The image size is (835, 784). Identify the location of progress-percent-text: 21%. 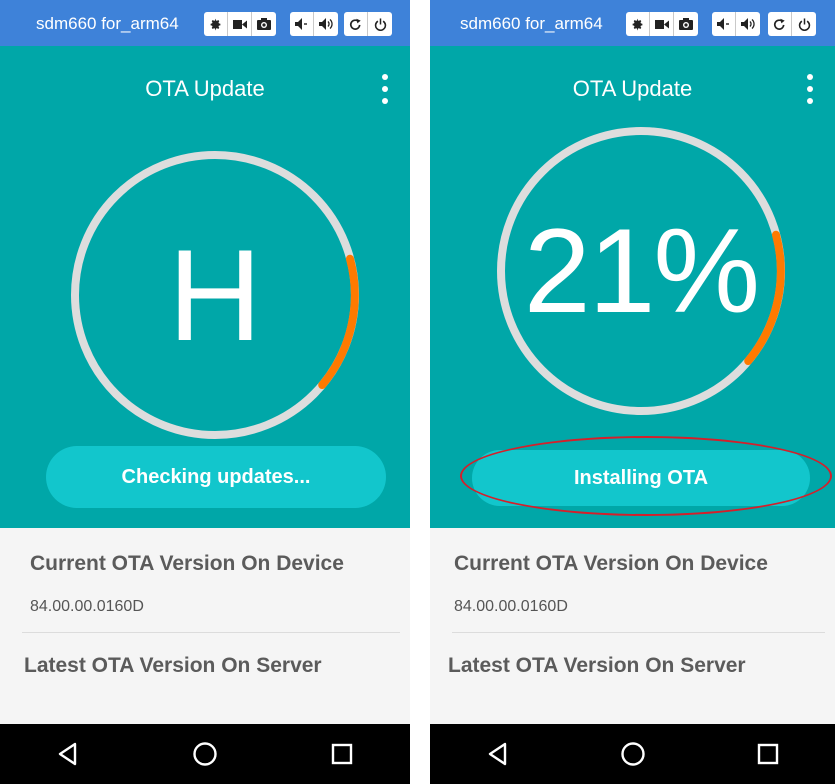
(641, 271).